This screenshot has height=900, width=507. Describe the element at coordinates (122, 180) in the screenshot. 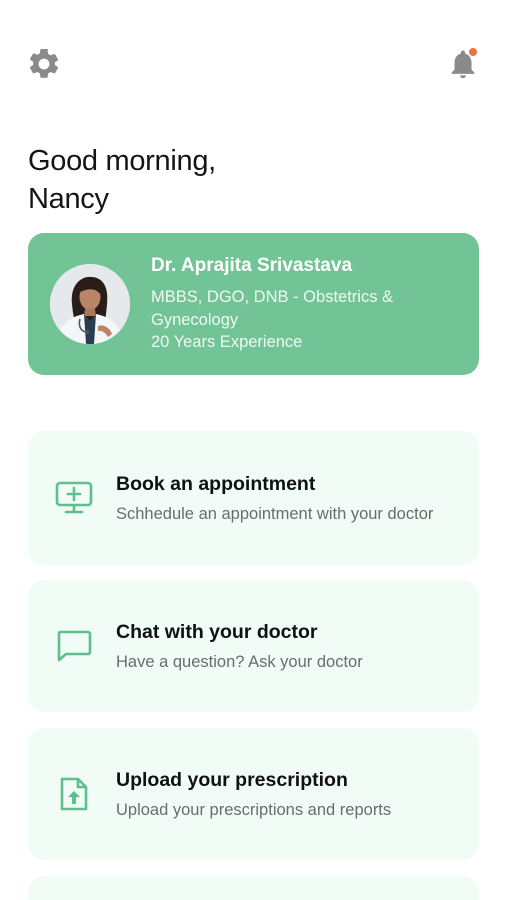

I see `greeting: Good morning, Nancy` at that location.